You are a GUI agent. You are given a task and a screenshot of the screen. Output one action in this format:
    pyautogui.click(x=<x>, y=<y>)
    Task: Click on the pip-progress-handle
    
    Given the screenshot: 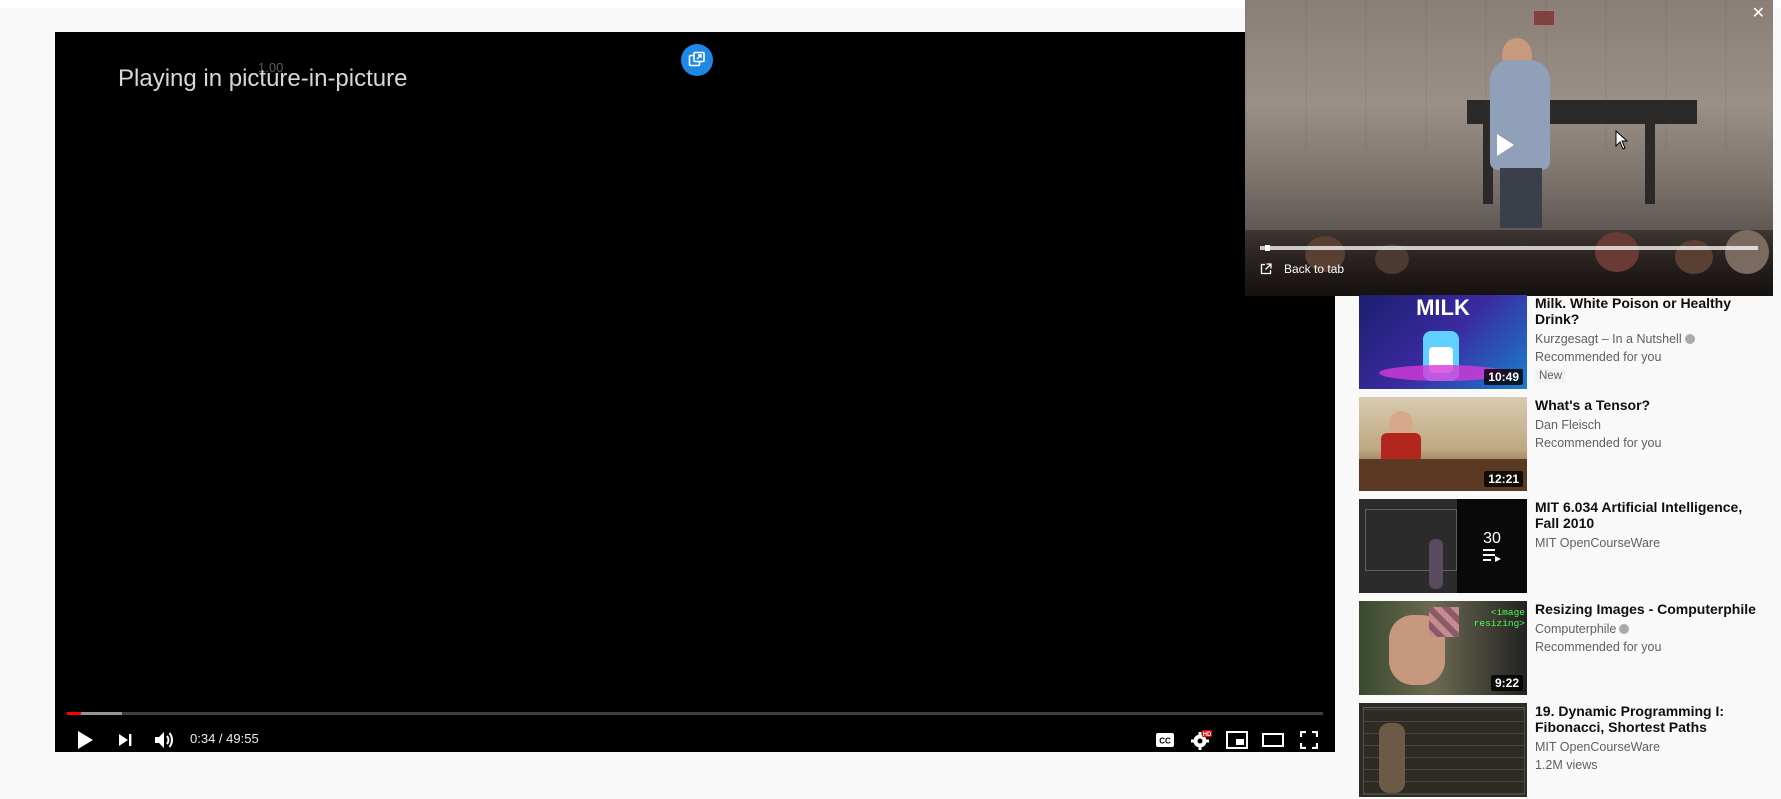 What is the action you would take?
    pyautogui.click(x=1267, y=248)
    